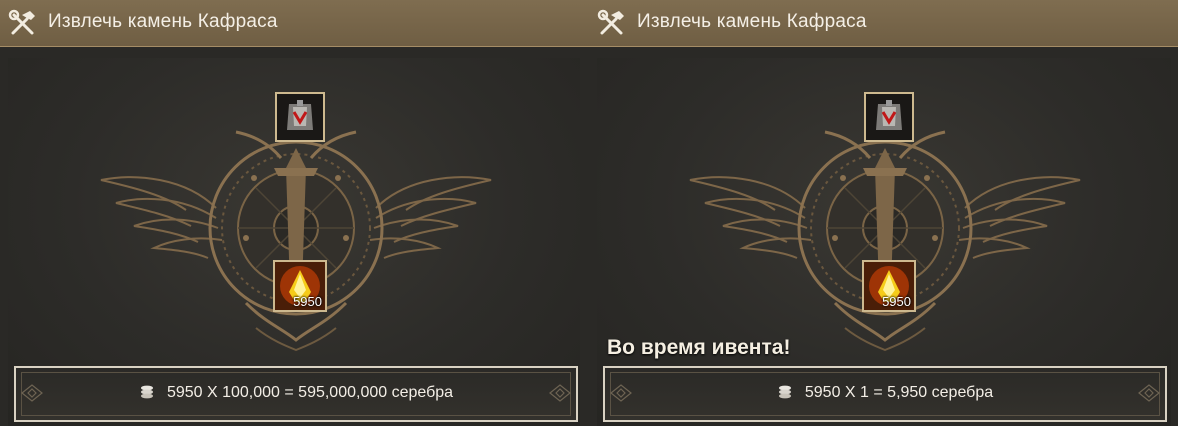 This screenshot has height=426, width=1178. I want to click on cost-formula-box: 5950 X 1 = 5,950 серебра, so click(885, 394).